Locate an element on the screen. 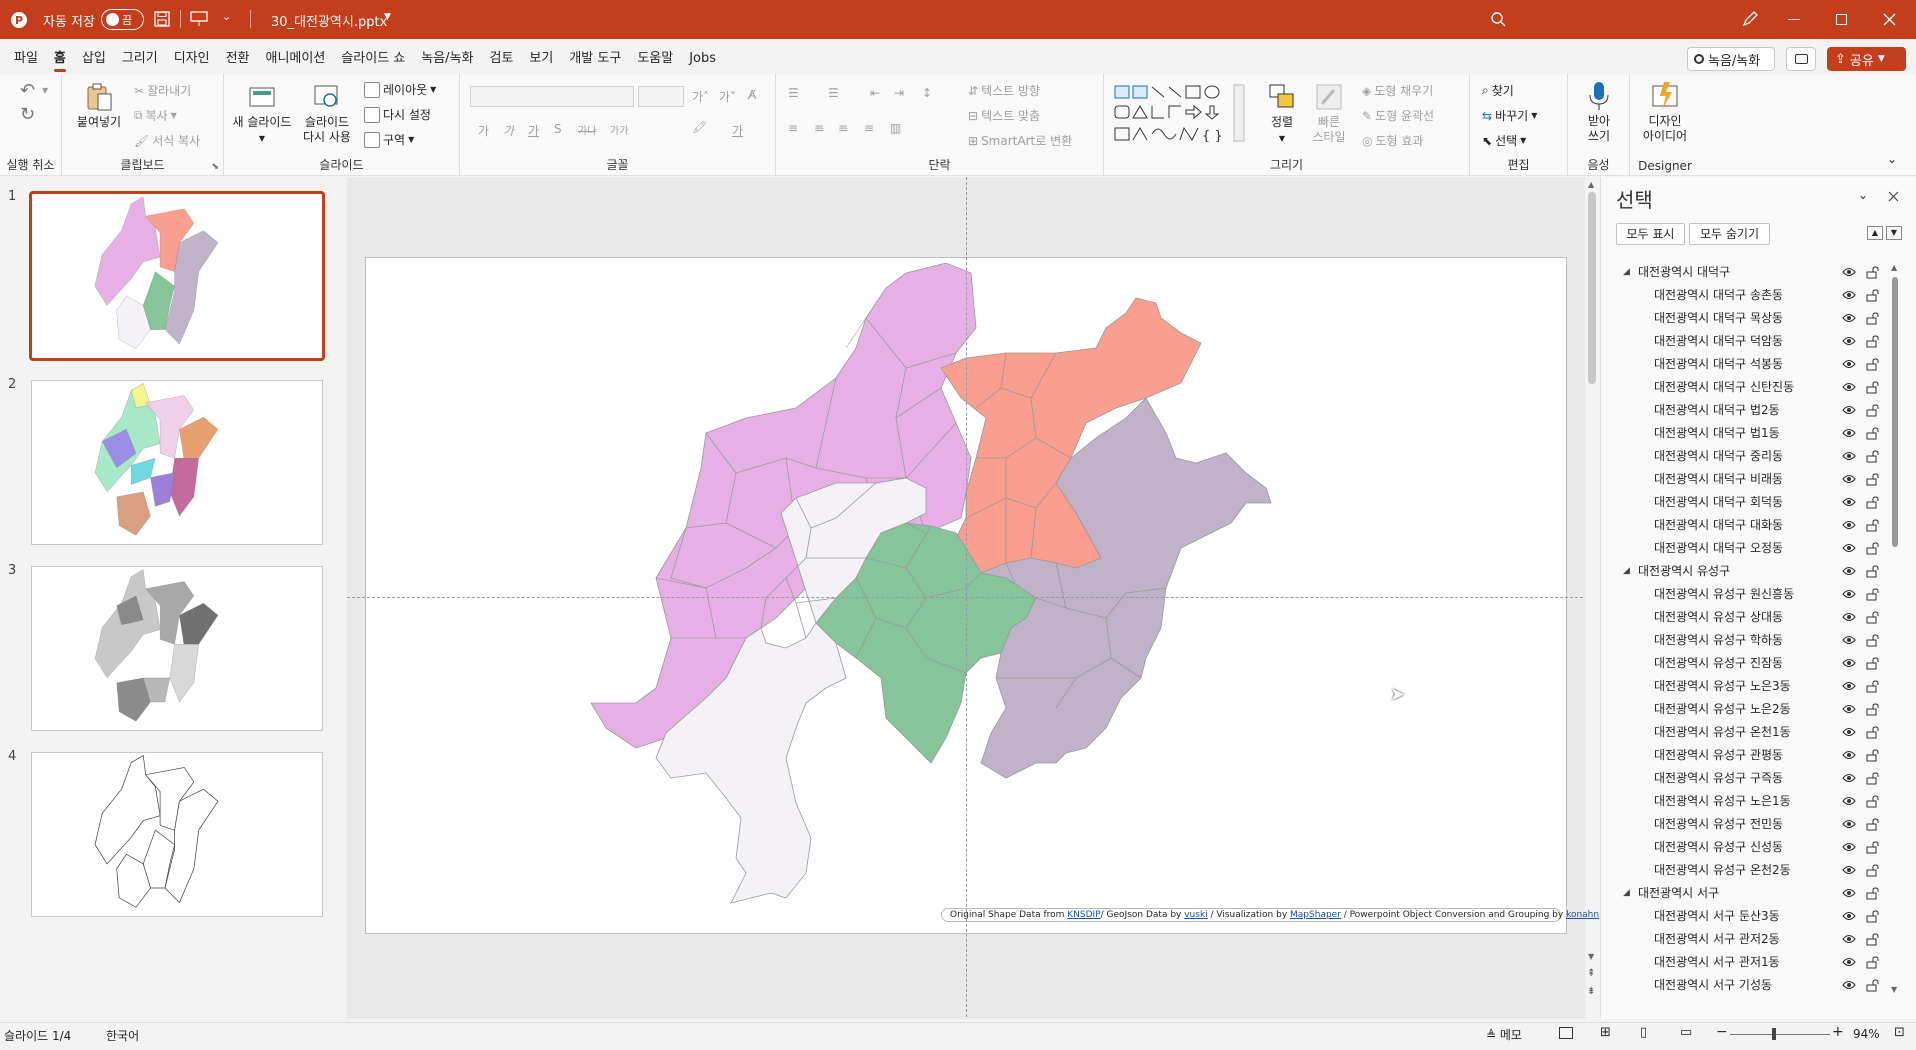 Image resolution: width=1916 pixels, height=1050 pixels. selection-item-row: 대전광역시 유성구 구즉동 is located at coordinates (1751, 778).